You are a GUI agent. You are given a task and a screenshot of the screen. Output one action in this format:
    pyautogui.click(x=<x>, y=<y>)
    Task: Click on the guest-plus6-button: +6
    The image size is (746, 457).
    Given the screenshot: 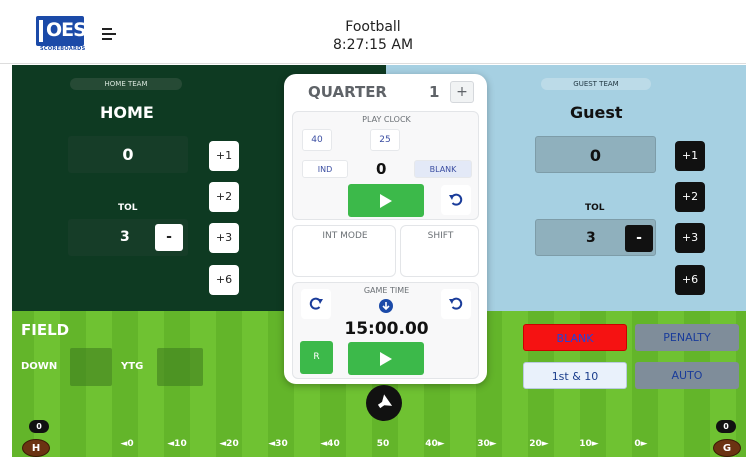 What is the action you would take?
    pyautogui.click(x=690, y=280)
    